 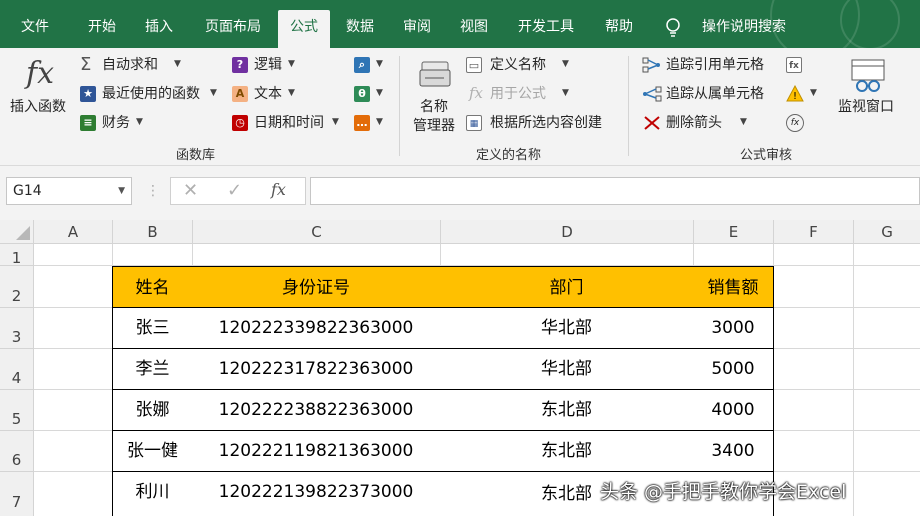 What do you see at coordinates (17, 287) in the screenshot?
I see `row-header-2: 2` at bounding box center [17, 287].